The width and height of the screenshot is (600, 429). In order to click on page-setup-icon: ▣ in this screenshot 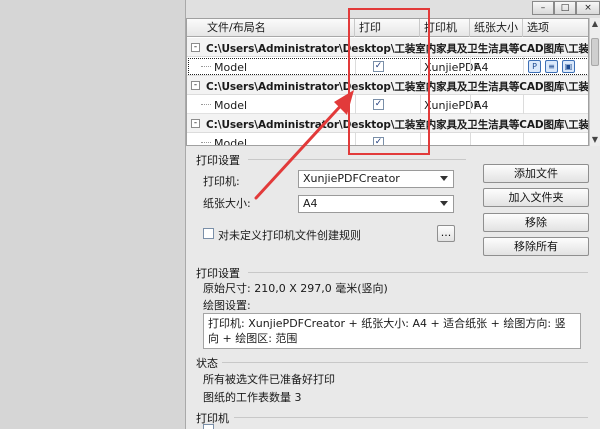, I will do `click(568, 66)`.